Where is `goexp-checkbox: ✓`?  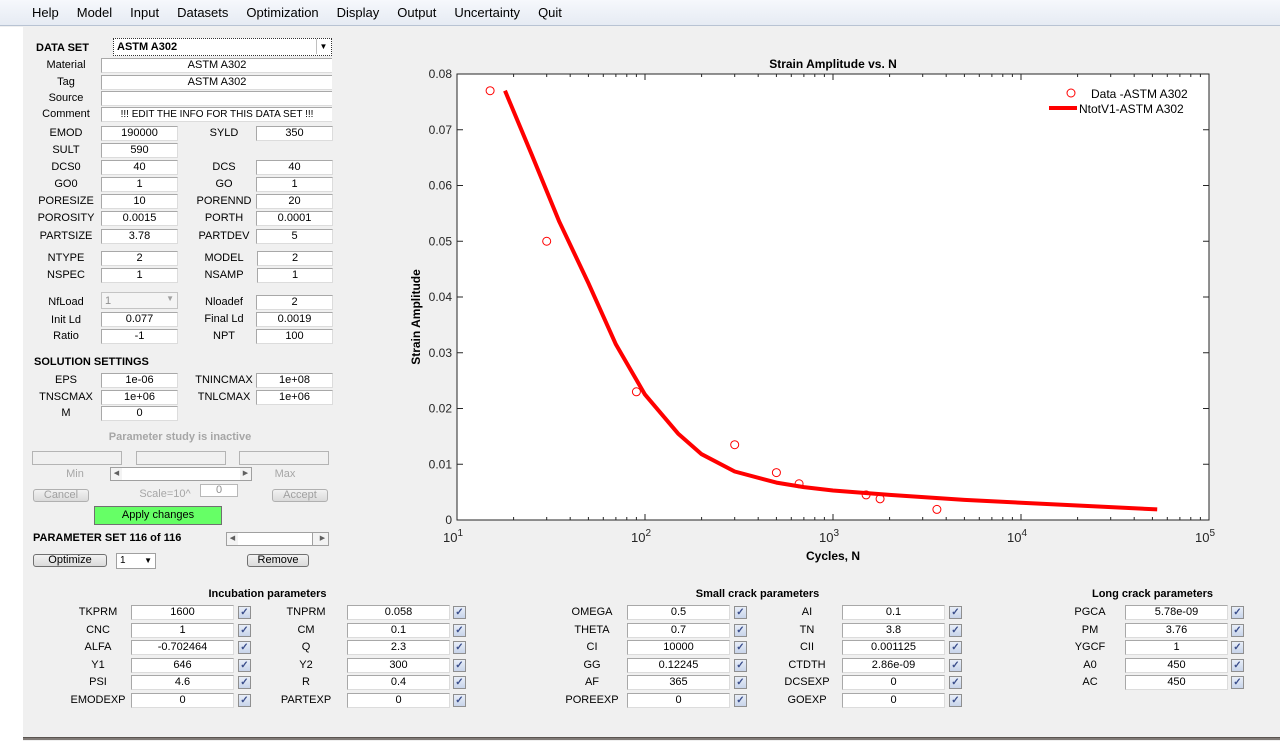 goexp-checkbox: ✓ is located at coordinates (955, 700).